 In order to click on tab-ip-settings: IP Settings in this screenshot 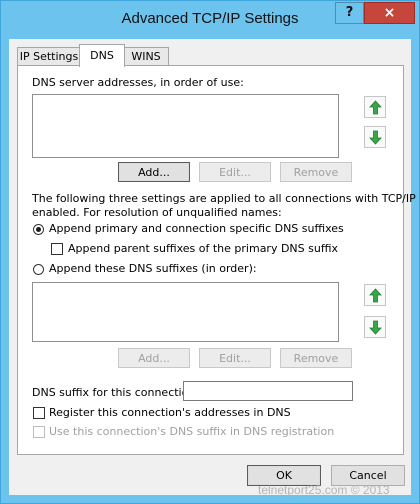, I will do `click(49, 56)`.